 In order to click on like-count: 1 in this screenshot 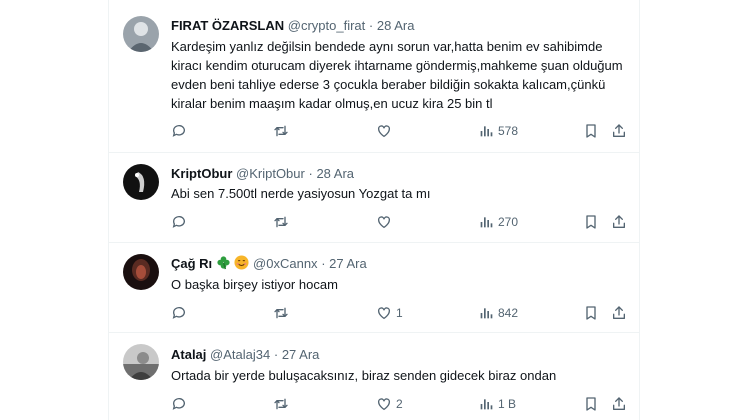, I will do `click(399, 313)`.